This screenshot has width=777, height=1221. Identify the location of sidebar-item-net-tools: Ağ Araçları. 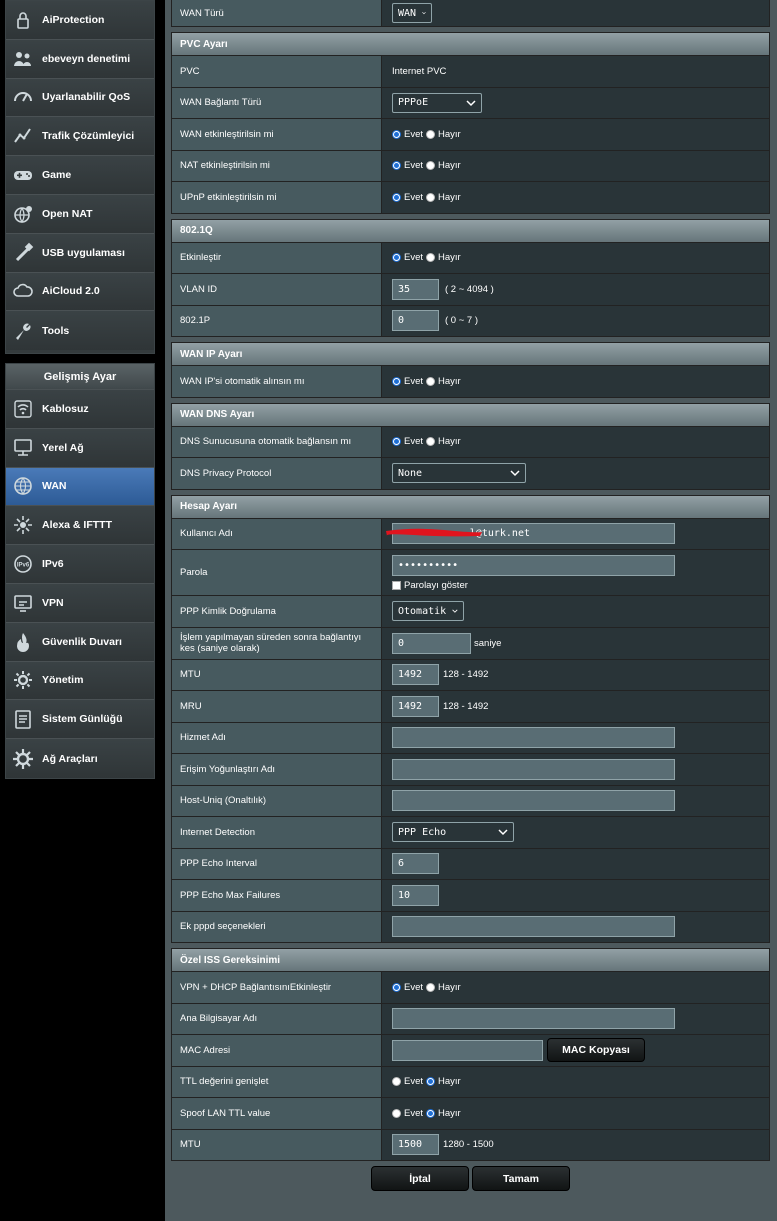
(80, 758).